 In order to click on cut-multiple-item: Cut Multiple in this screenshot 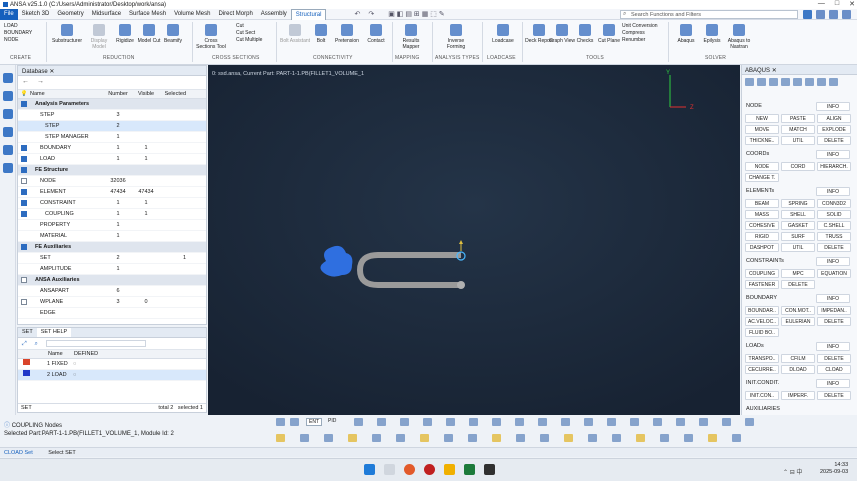, I will do `click(249, 40)`.